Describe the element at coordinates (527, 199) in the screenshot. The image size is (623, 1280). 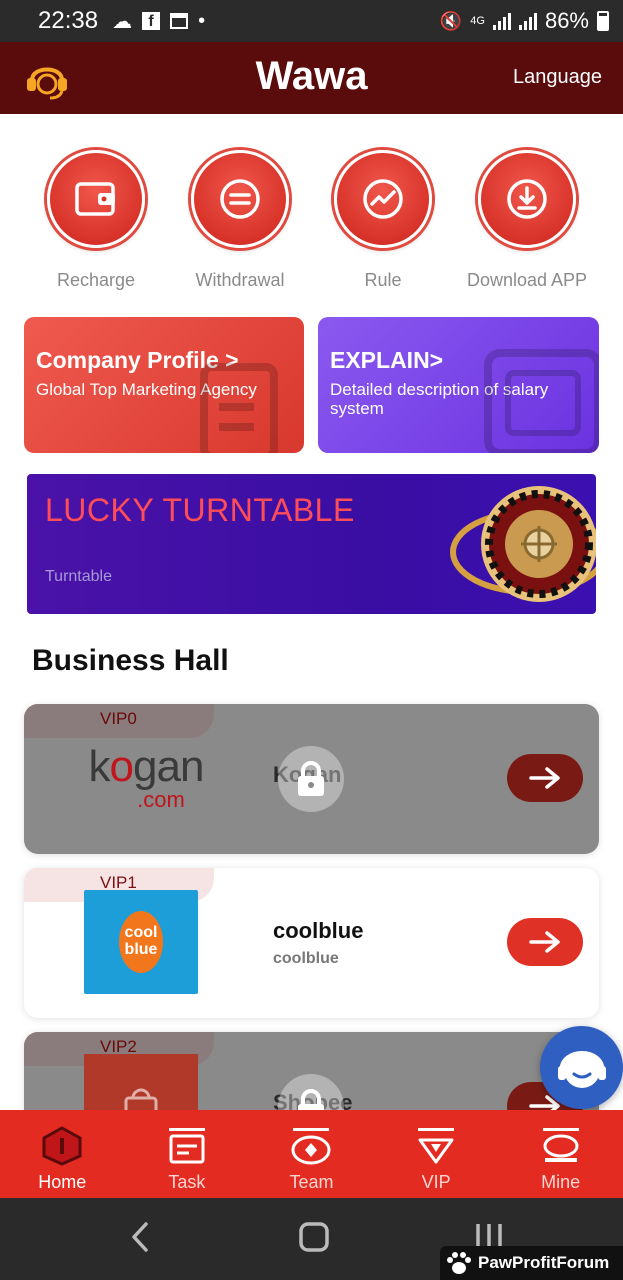
I see `download-icon` at that location.